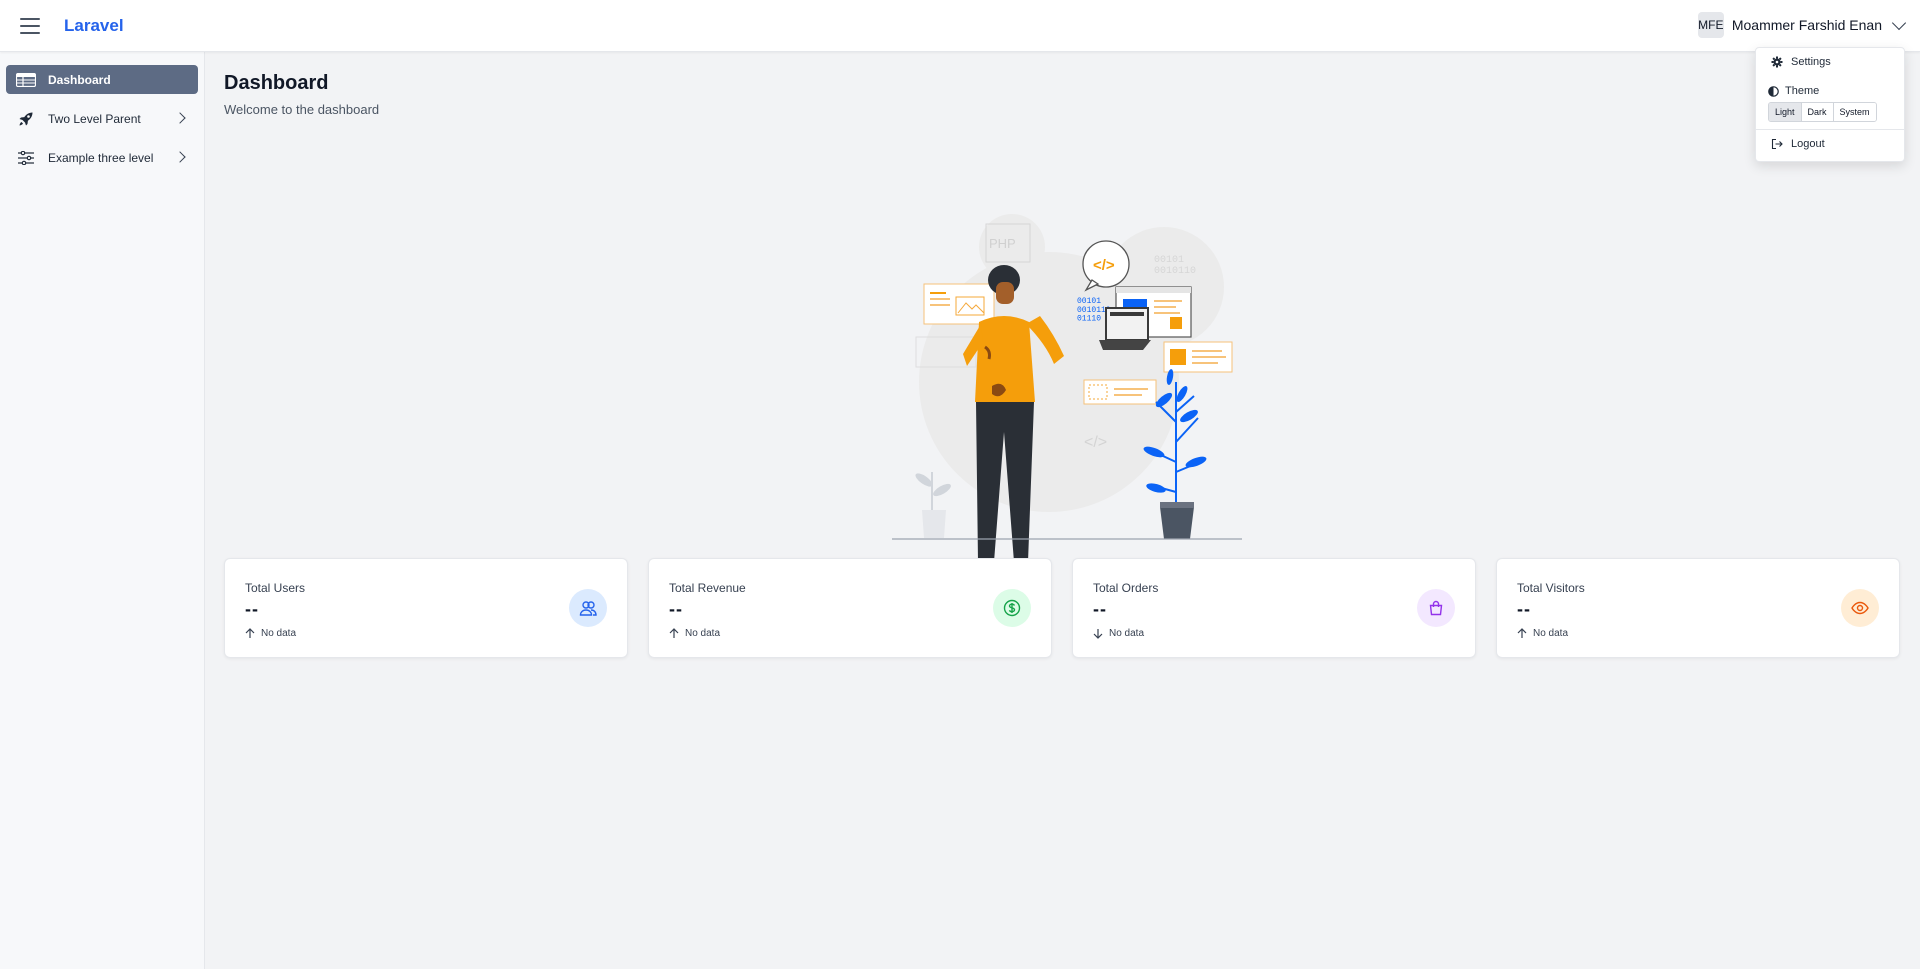  I want to click on stat-card-users: Total Users -- No data, so click(426, 608).